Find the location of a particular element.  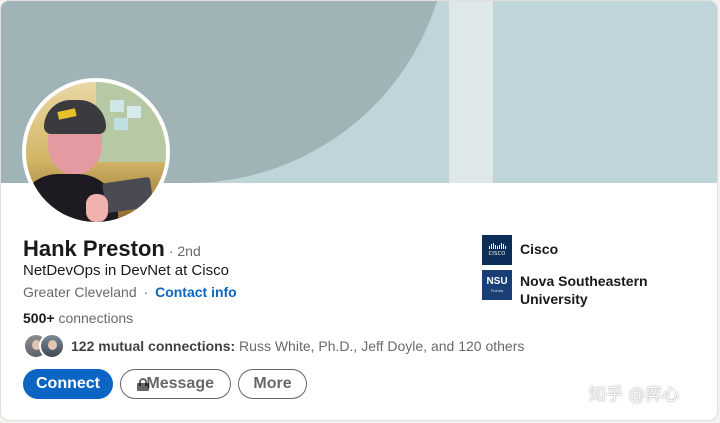

current-company-name: Cisco is located at coordinates (539, 249).